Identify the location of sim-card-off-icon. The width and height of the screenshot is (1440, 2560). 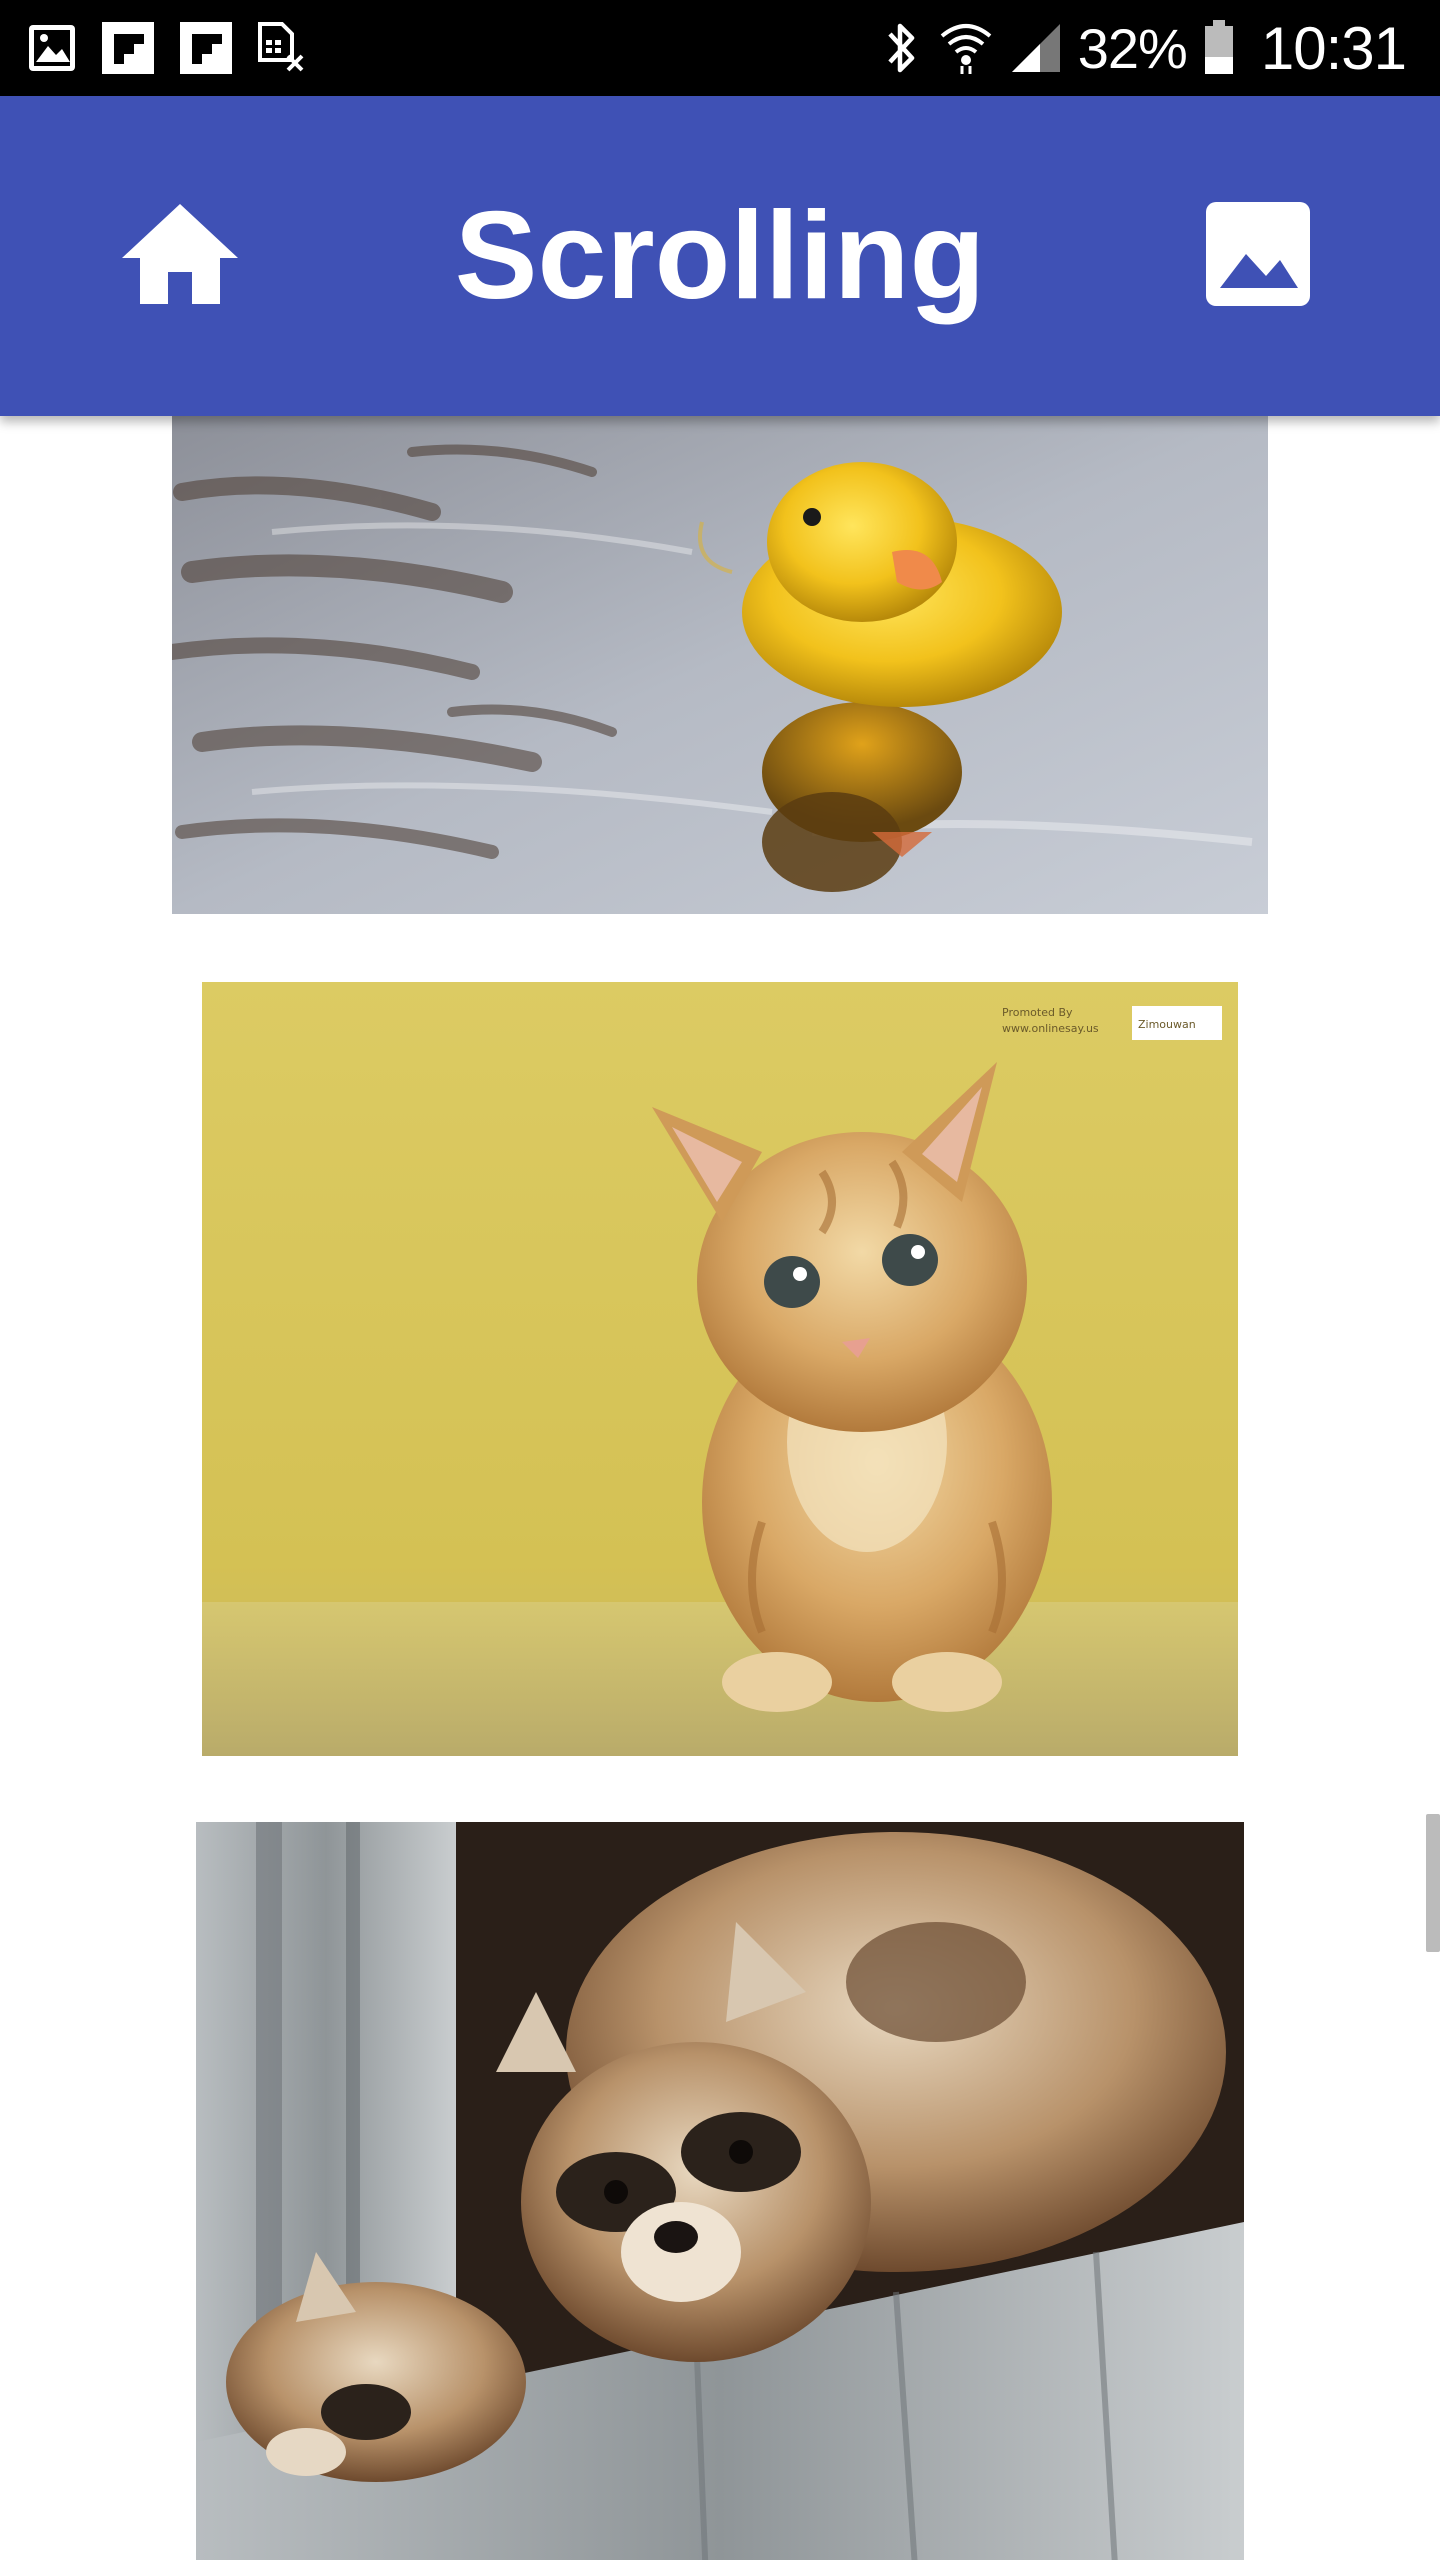
(281, 48).